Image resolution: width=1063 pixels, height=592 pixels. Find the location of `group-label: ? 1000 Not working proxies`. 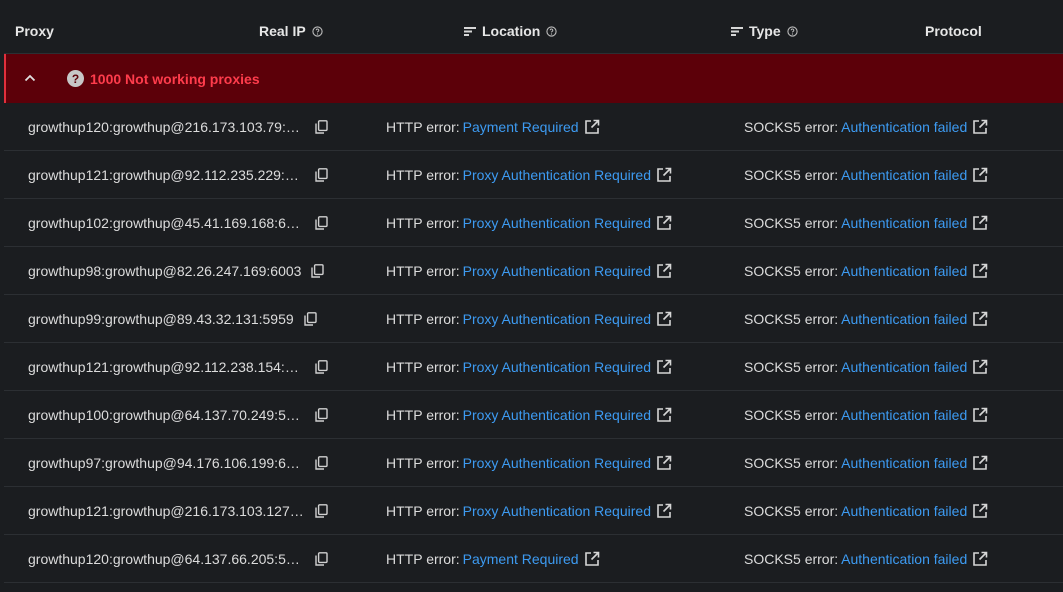

group-label: ? 1000 Not working proxies is located at coordinates (163, 78).